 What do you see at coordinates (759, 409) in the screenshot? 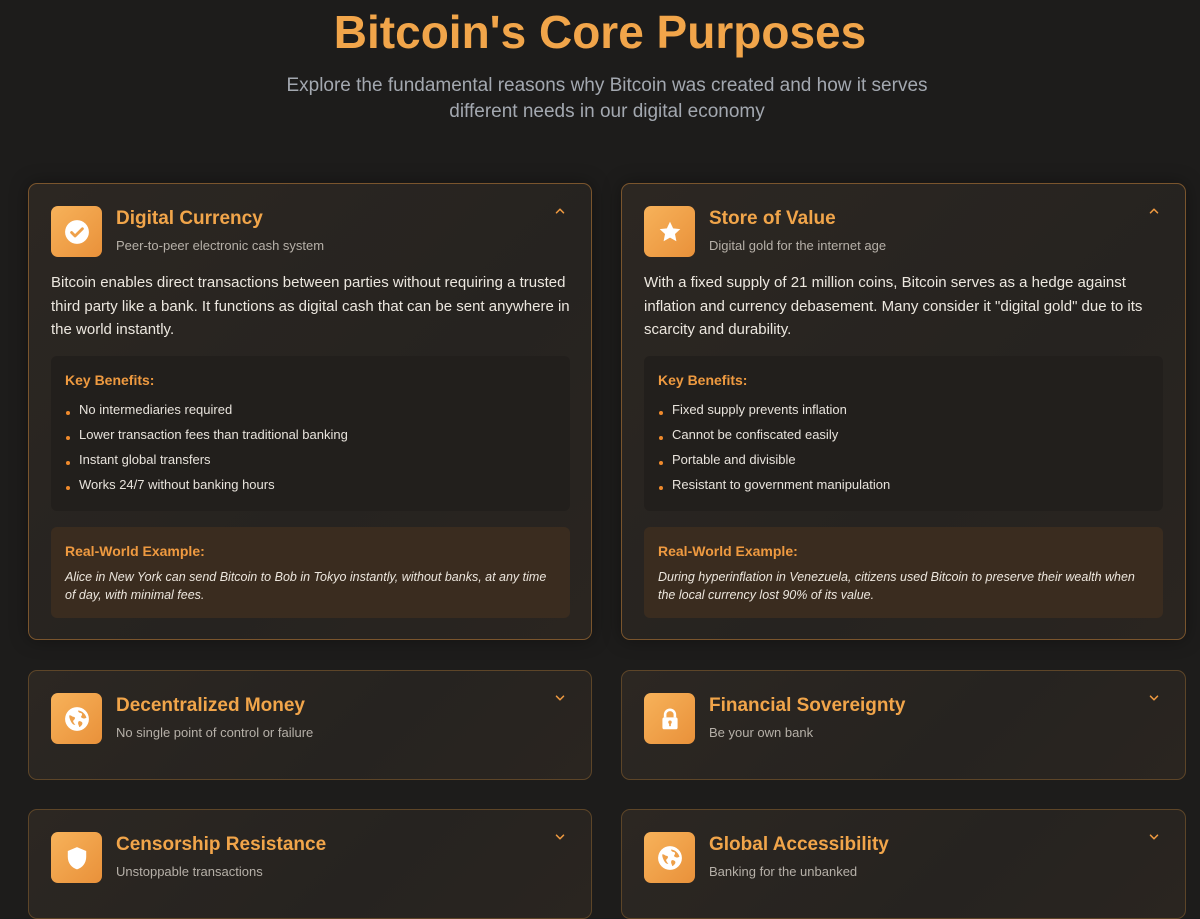
I see `benefit-text: Fixed supply prevents inflation` at bounding box center [759, 409].